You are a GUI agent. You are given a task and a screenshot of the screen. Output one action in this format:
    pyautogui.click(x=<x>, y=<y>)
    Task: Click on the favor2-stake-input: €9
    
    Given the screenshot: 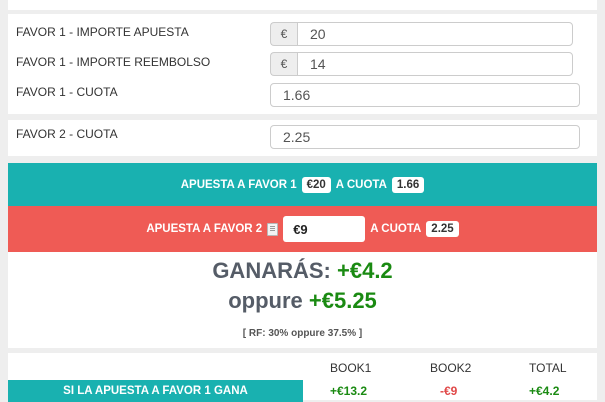 What is the action you would take?
    pyautogui.click(x=324, y=229)
    